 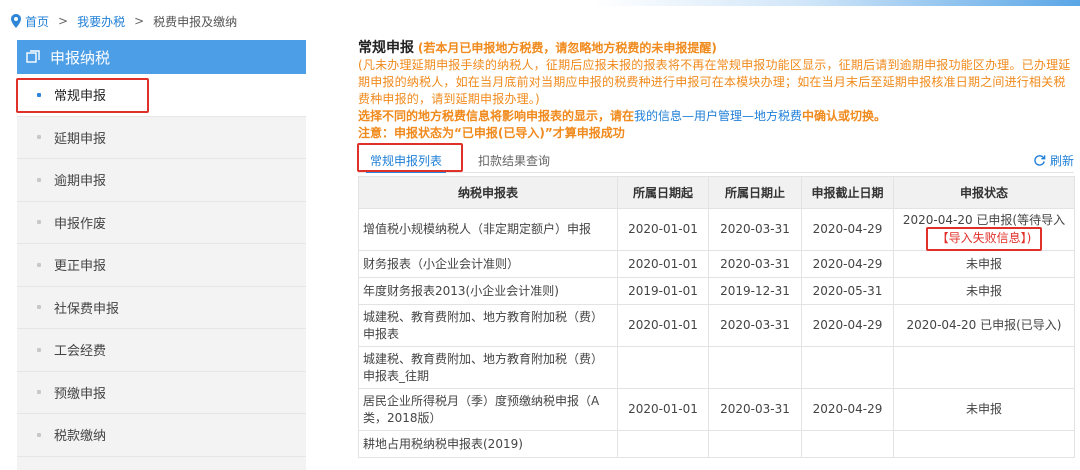 What do you see at coordinates (87, 309) in the screenshot?
I see `sidebar-item-label: 社保费申报` at bounding box center [87, 309].